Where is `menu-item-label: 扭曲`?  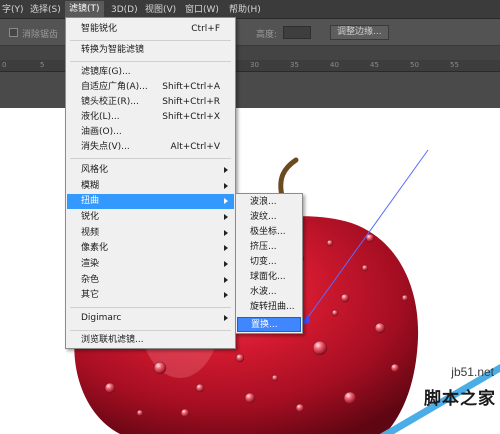 menu-item-label: 扭曲 is located at coordinates (90, 201).